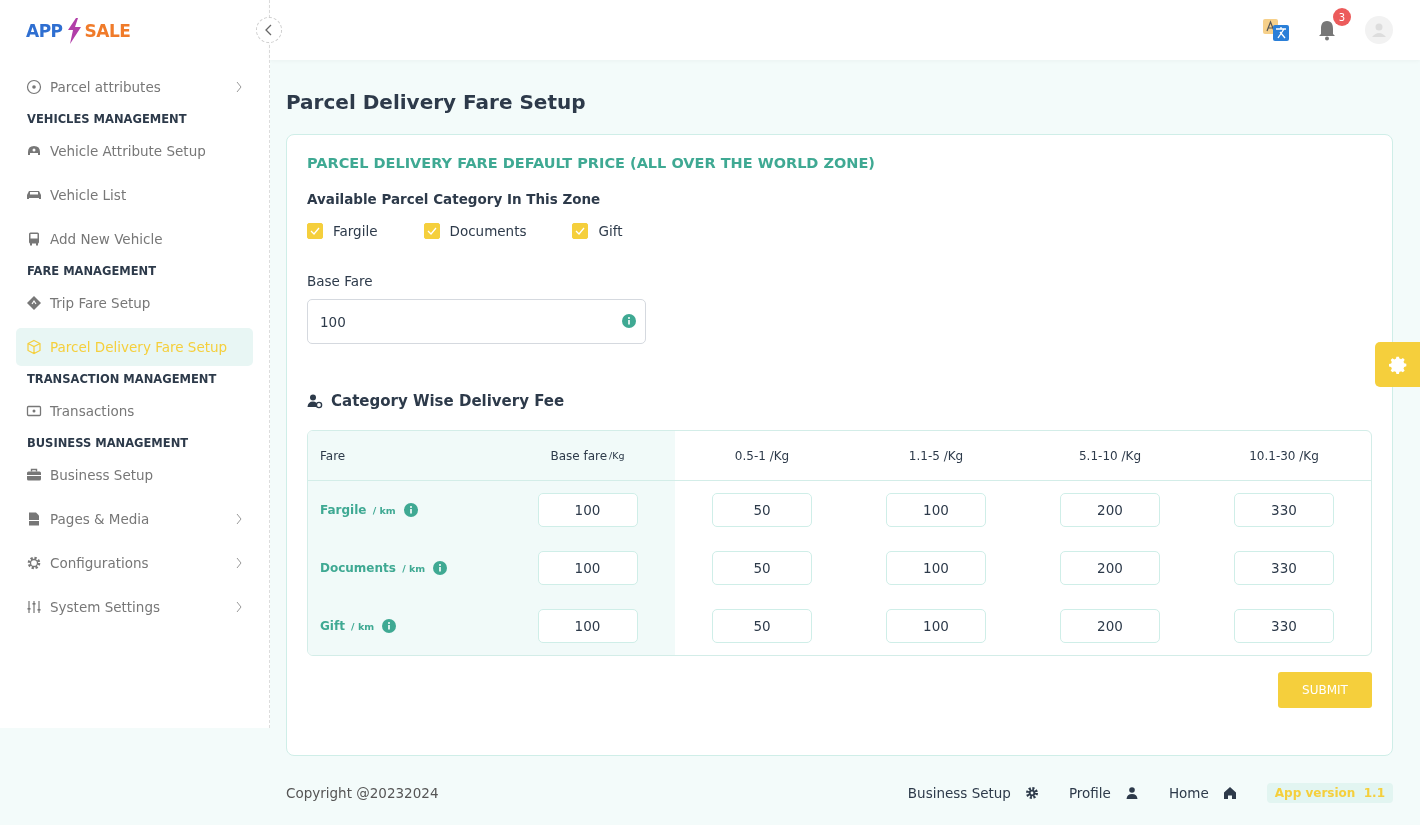  Describe the element at coordinates (436, 102) in the screenshot. I see `page-title: Parcel Delivery Fare Setup` at that location.